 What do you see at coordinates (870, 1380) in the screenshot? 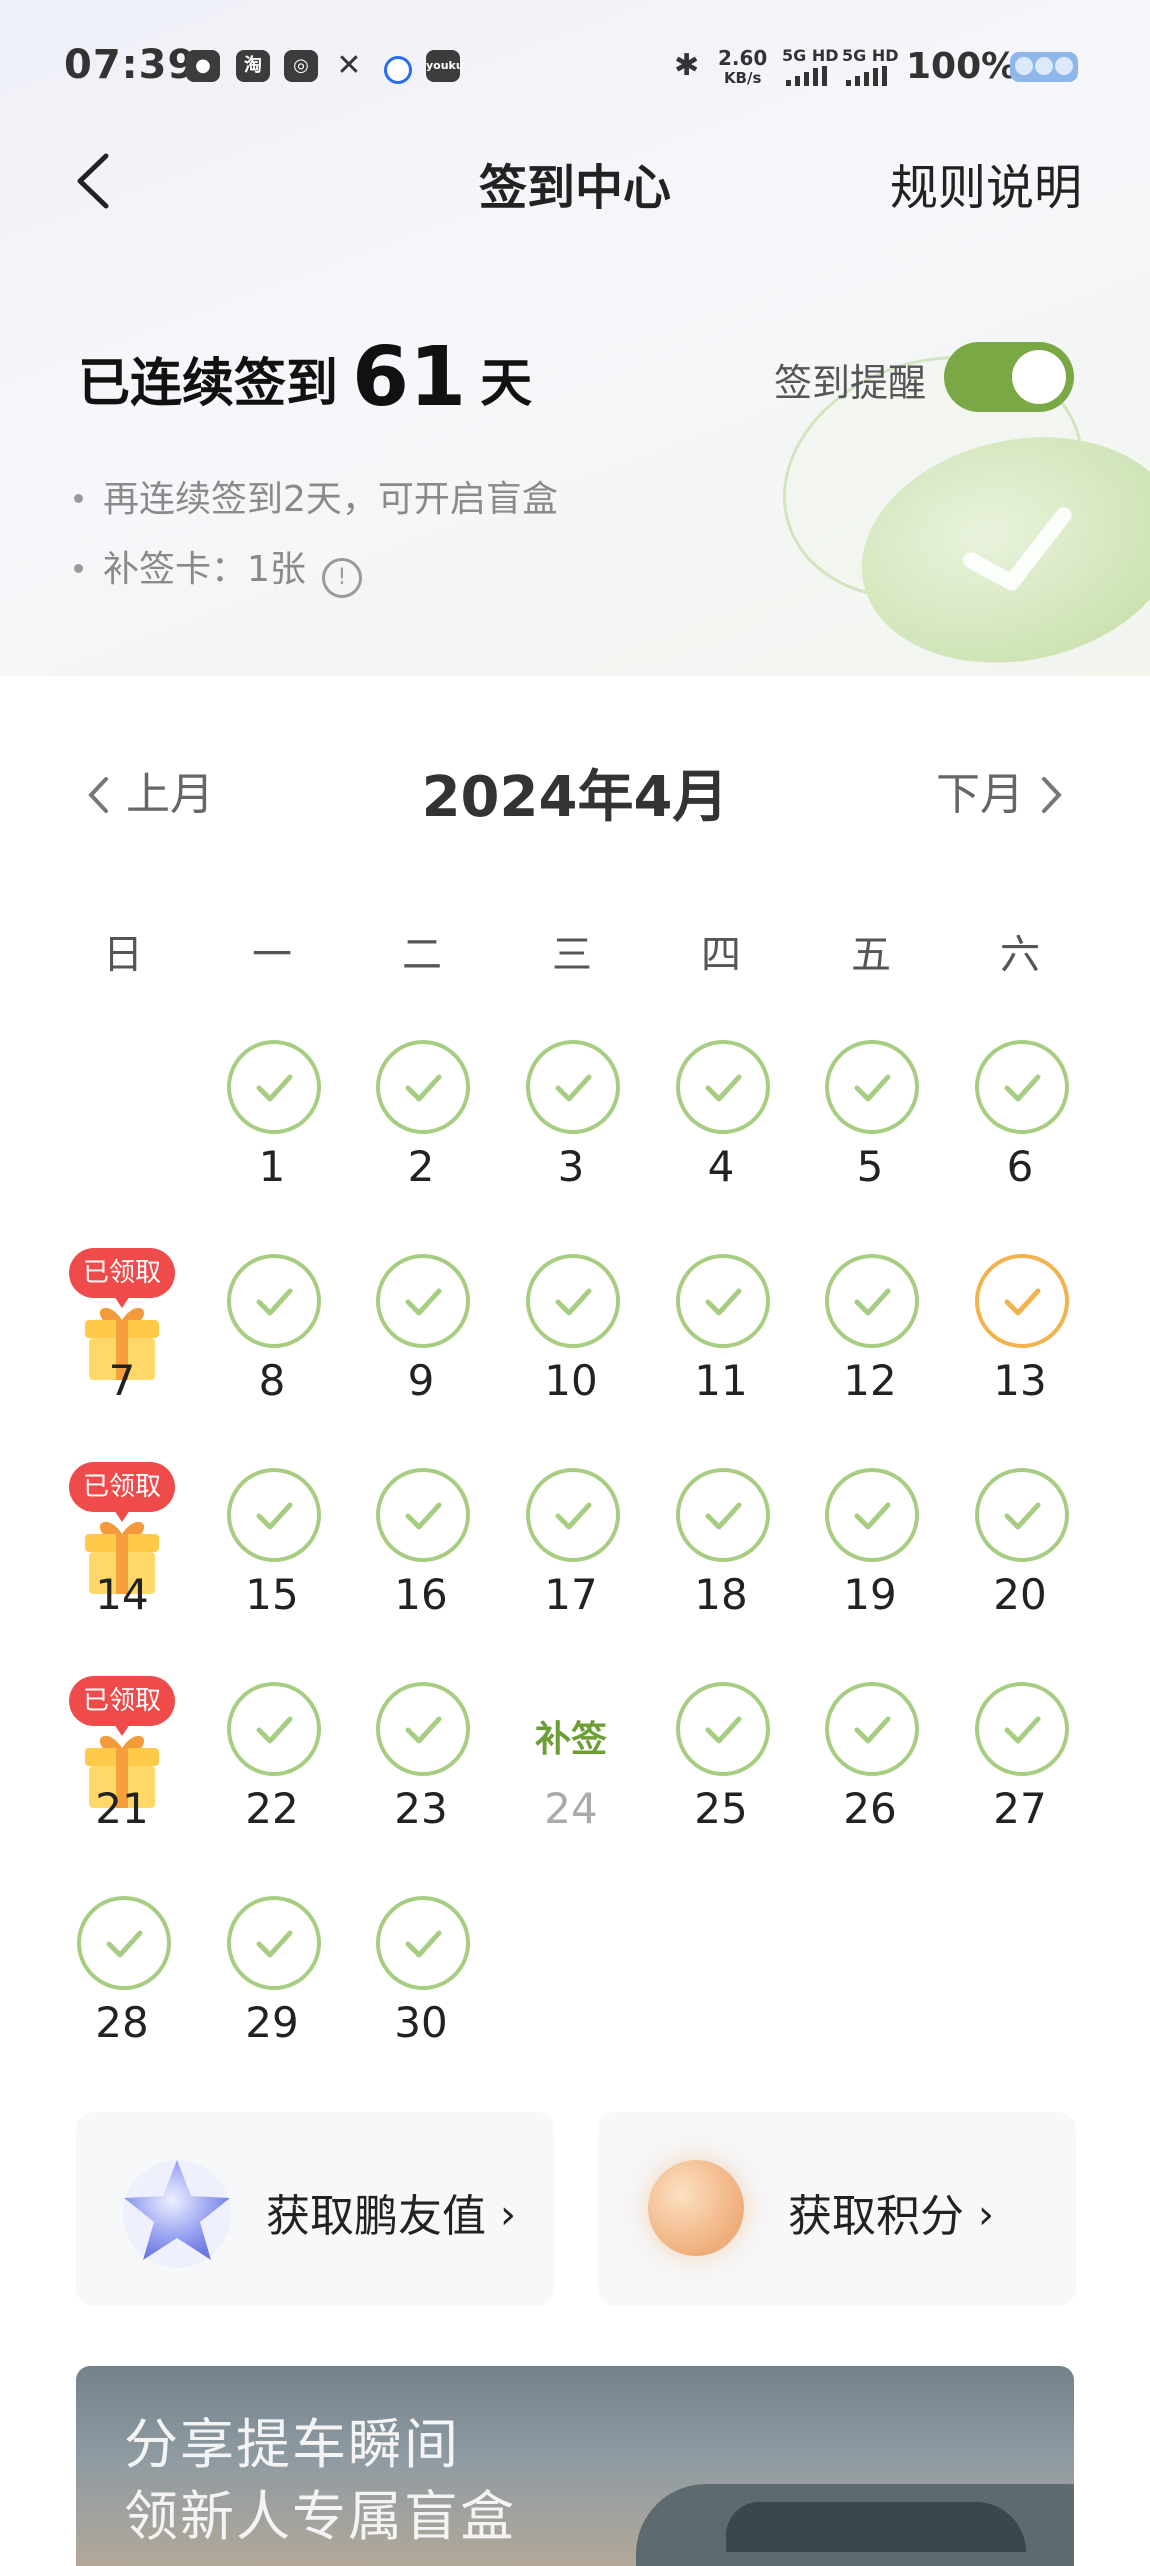
I see `day-number: 12` at bounding box center [870, 1380].